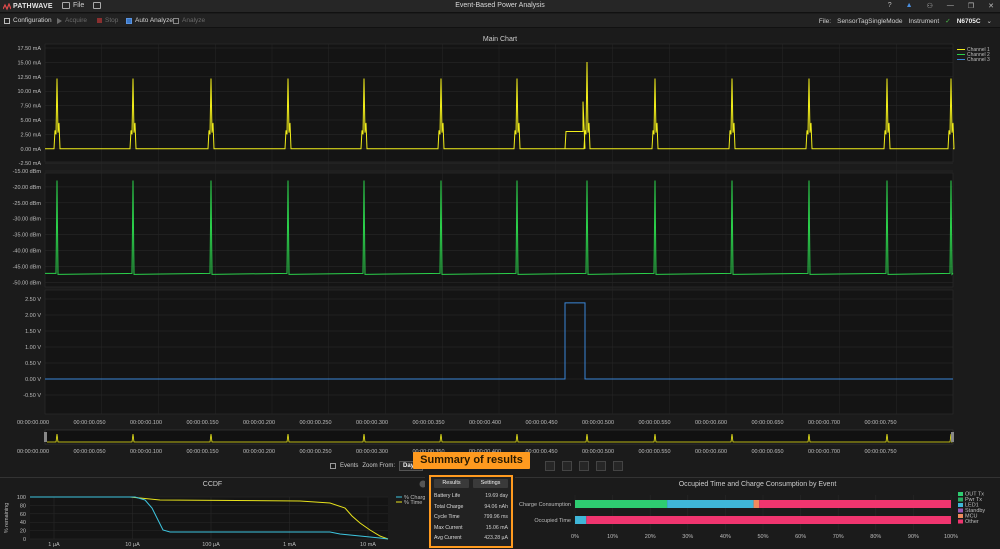 This screenshot has height=549, width=1000. I want to click on total-charge-value: 94.06 nAh, so click(496, 506).